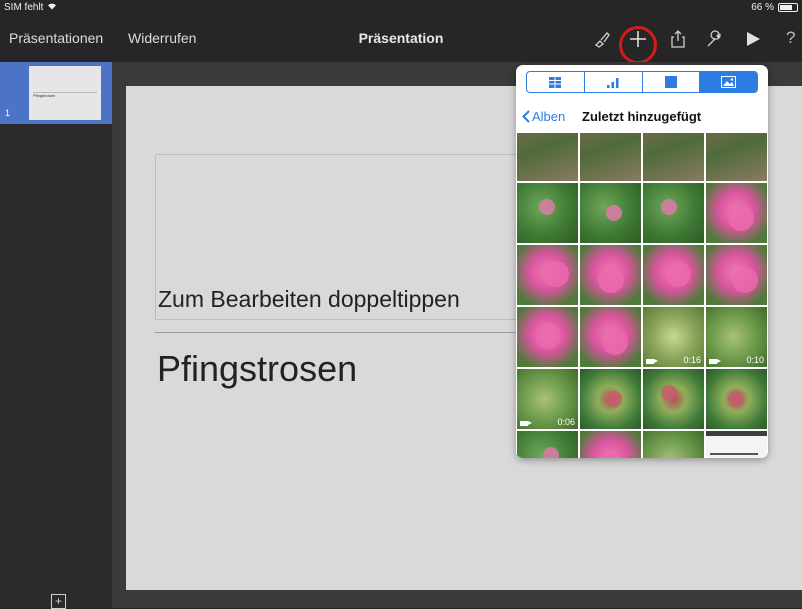  What do you see at coordinates (673, 337) in the screenshot?
I see `photo-thumbnail: 0:16` at bounding box center [673, 337].